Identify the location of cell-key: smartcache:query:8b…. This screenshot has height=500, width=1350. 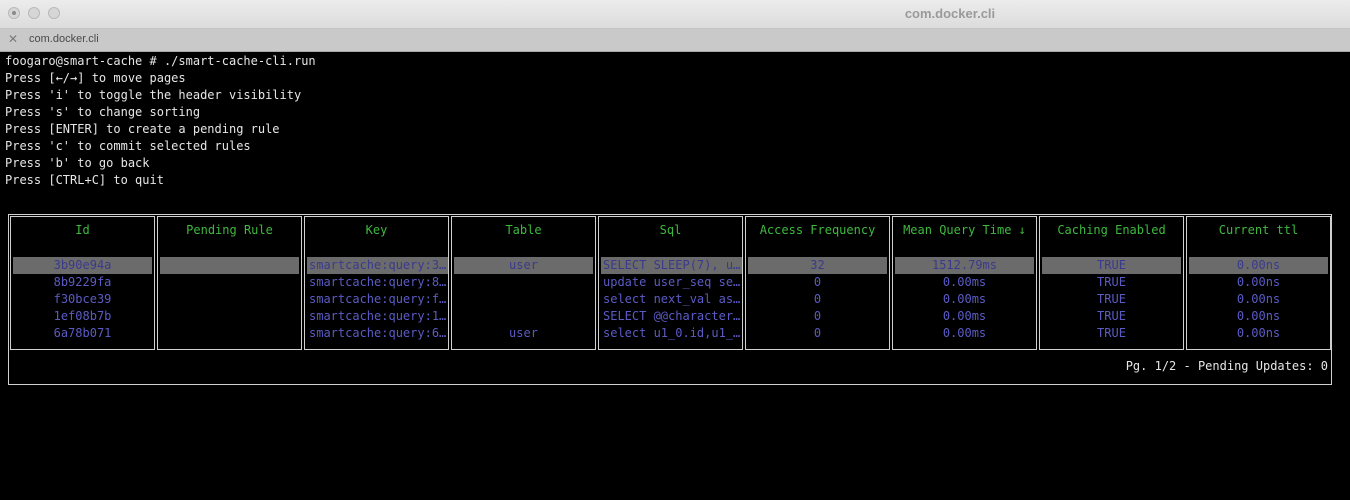
(377, 282).